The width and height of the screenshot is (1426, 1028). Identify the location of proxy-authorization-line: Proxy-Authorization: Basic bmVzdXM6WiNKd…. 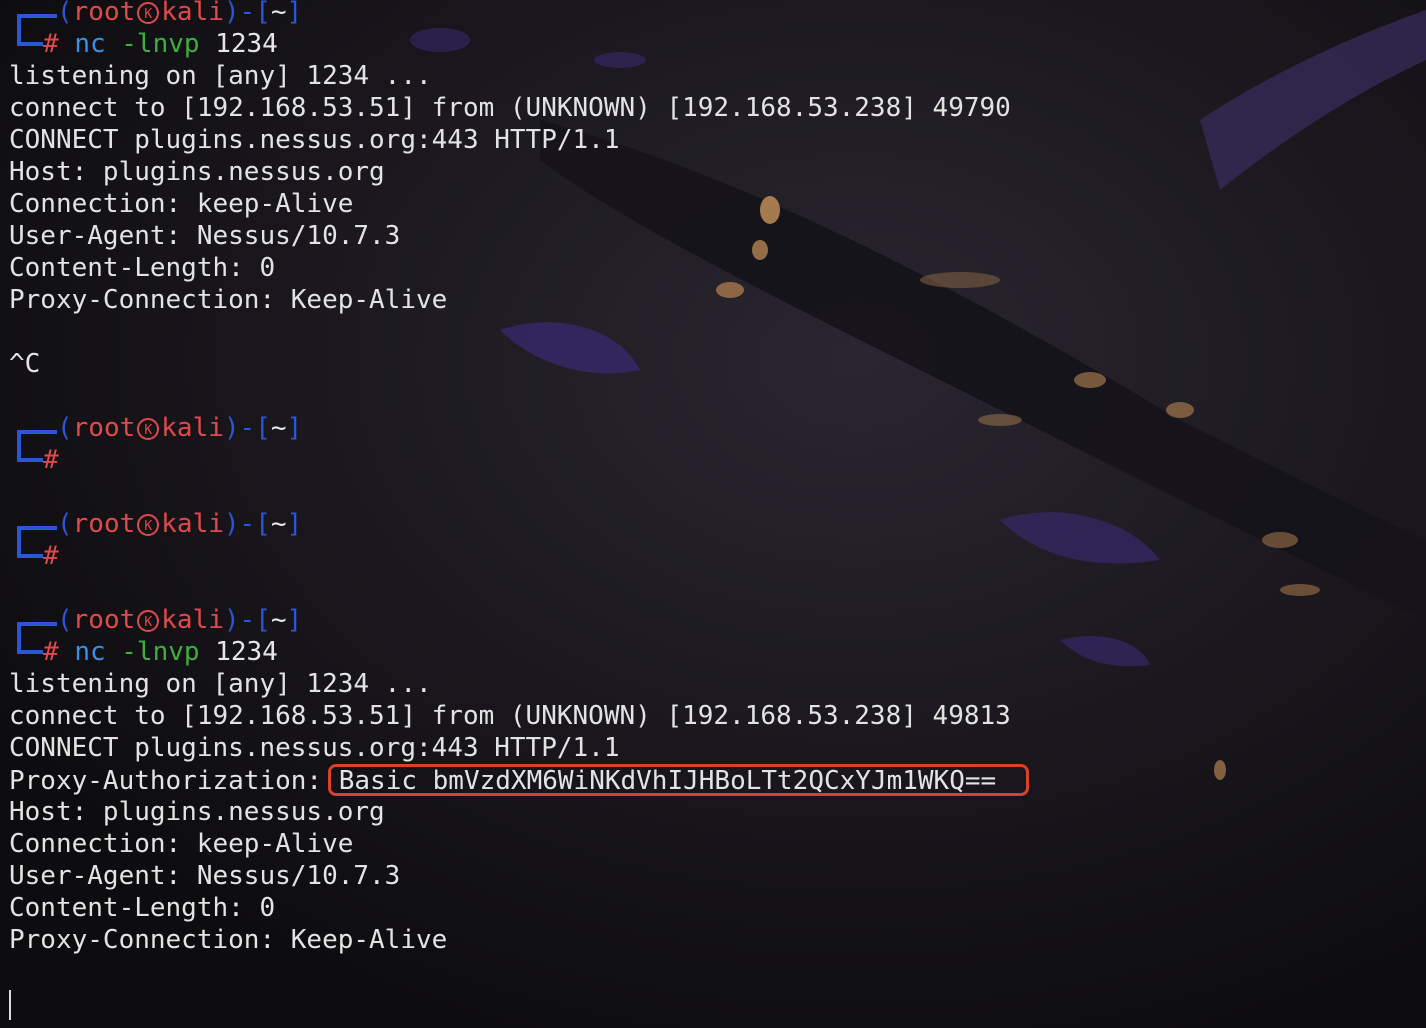
(709, 780).